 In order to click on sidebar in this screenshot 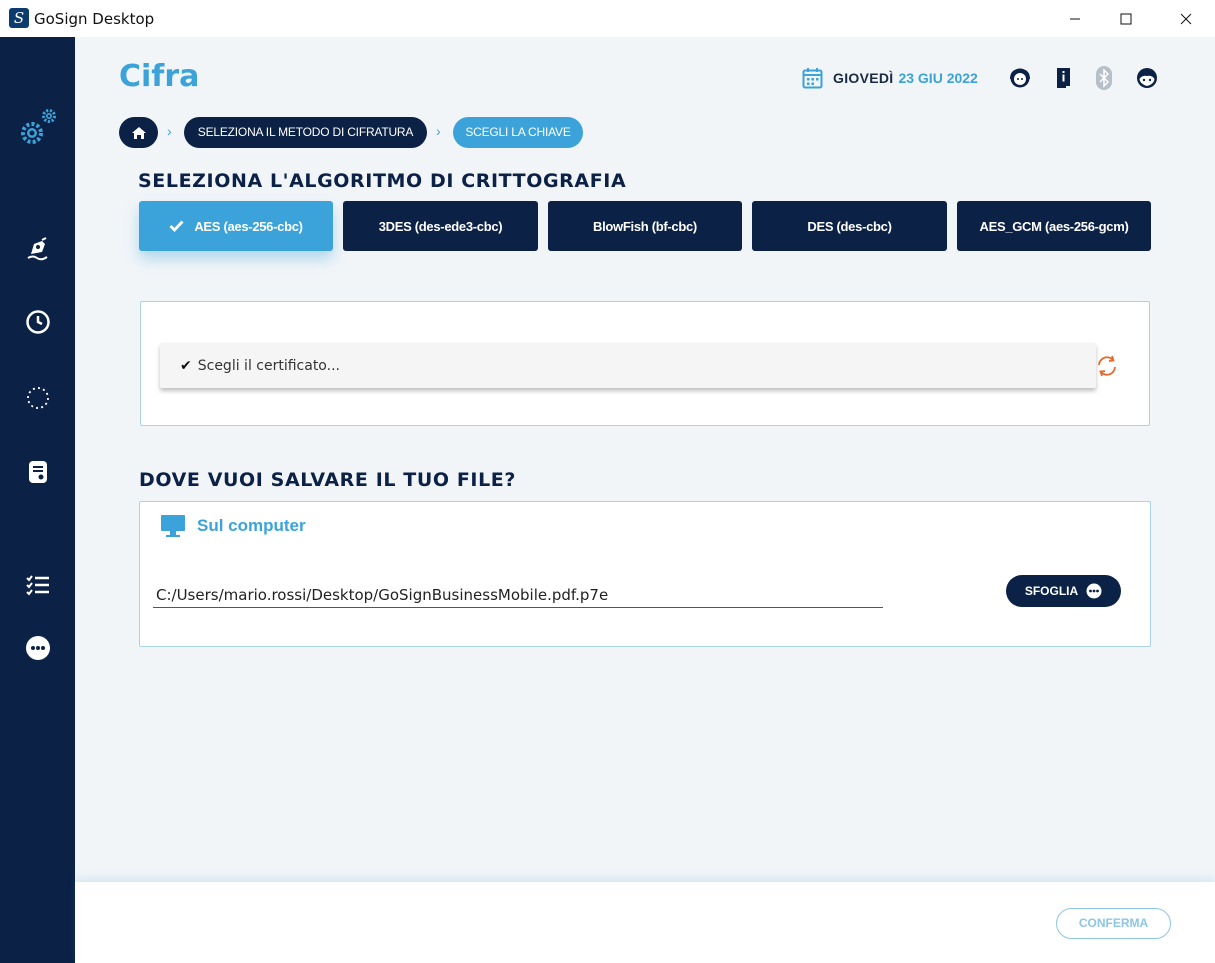, I will do `click(37, 500)`.